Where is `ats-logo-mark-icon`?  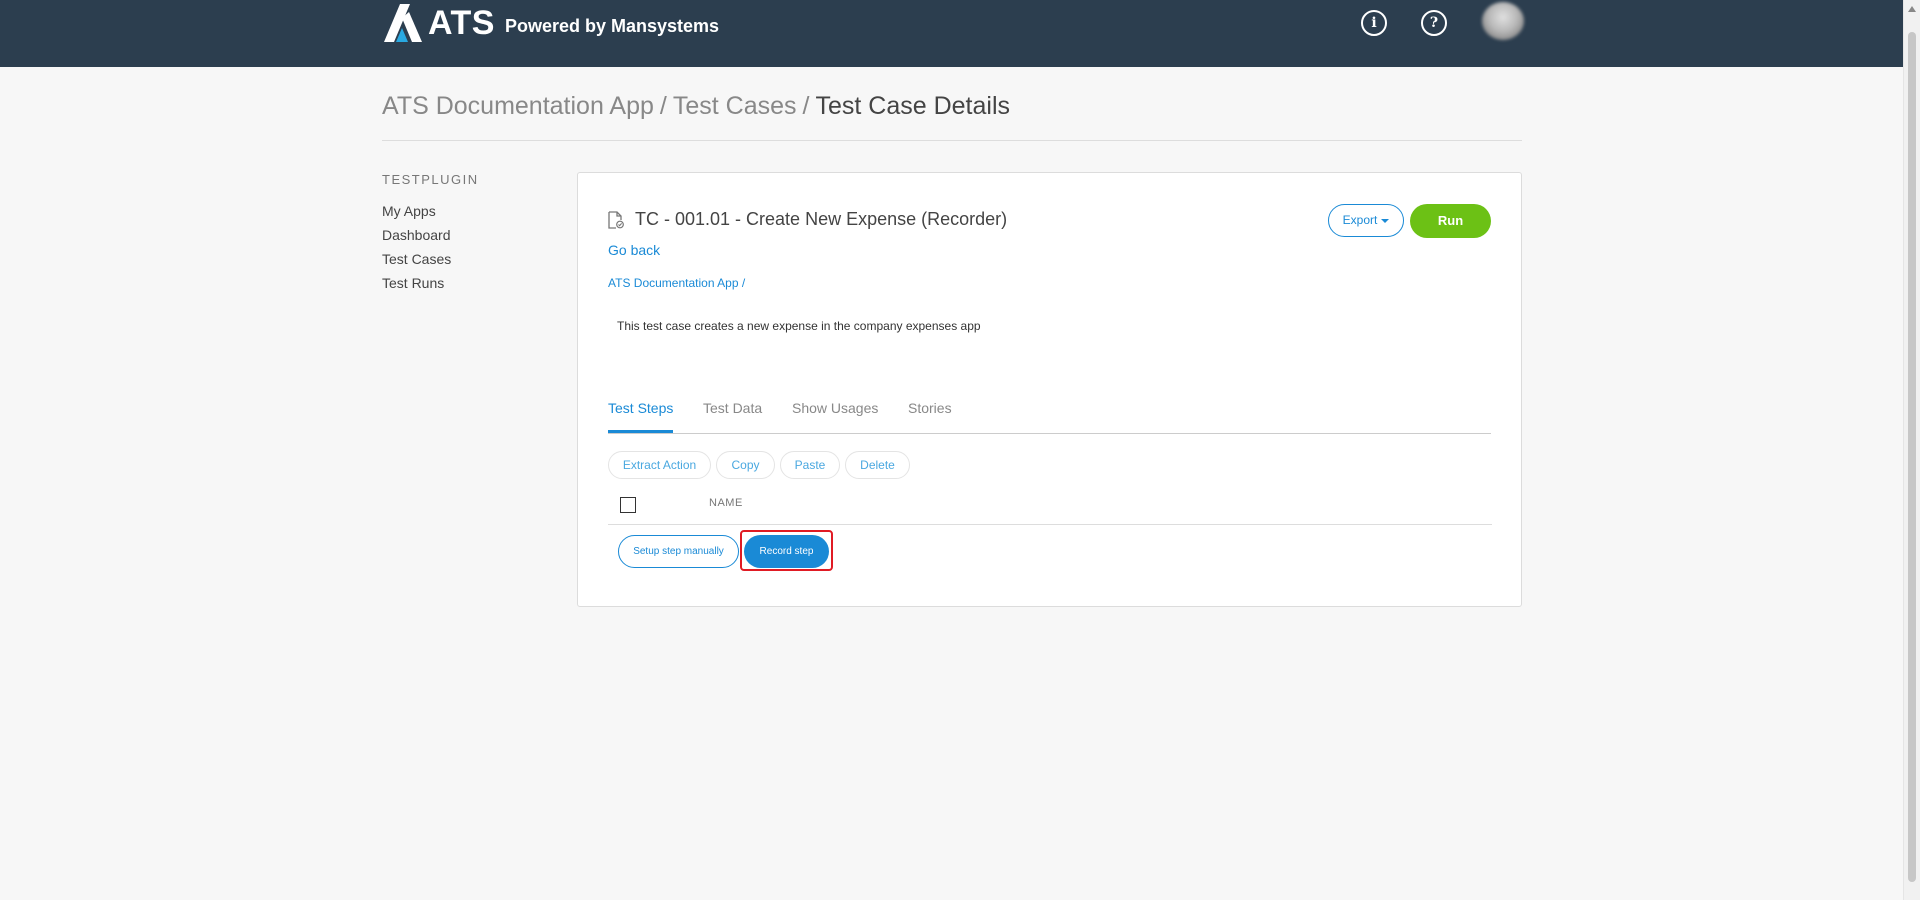
ats-logo-mark-icon is located at coordinates (403, 23).